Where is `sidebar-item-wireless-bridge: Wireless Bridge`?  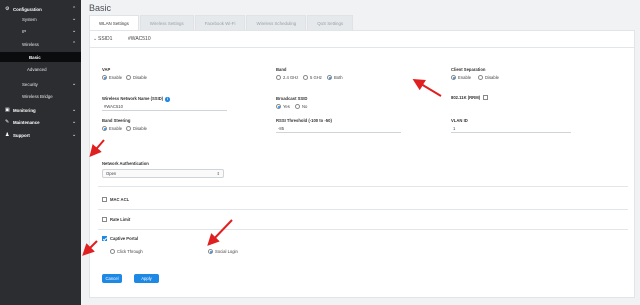
sidebar-item-wireless-bridge: Wireless Bridge is located at coordinates (40, 96).